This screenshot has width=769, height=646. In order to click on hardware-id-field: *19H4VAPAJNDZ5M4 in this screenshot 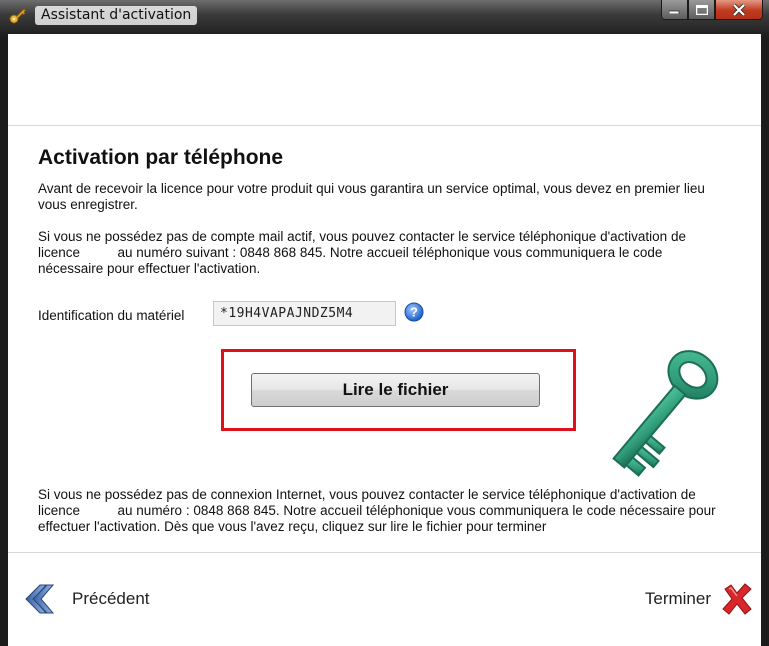, I will do `click(304, 313)`.